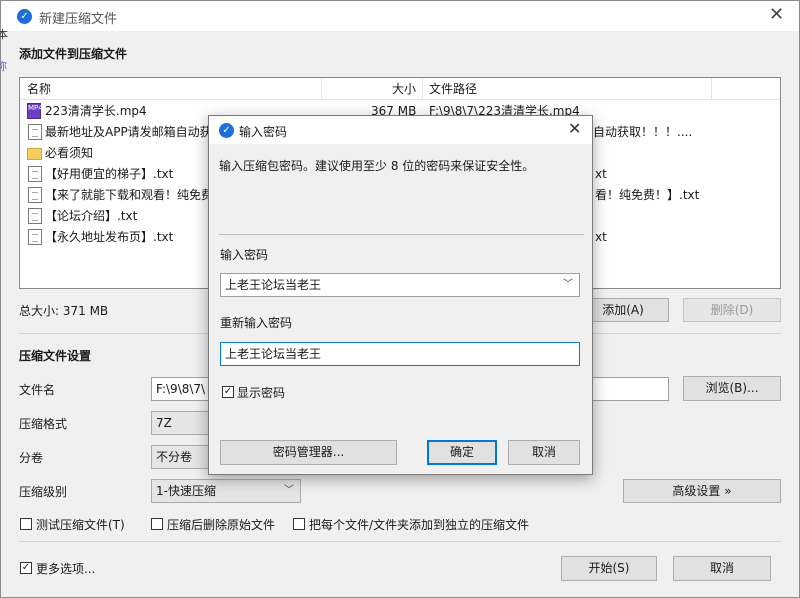 The width and height of the screenshot is (800, 598). What do you see at coordinates (647, 195) in the screenshot?
I see `file-path: 看！纯免费！】.txt` at bounding box center [647, 195].